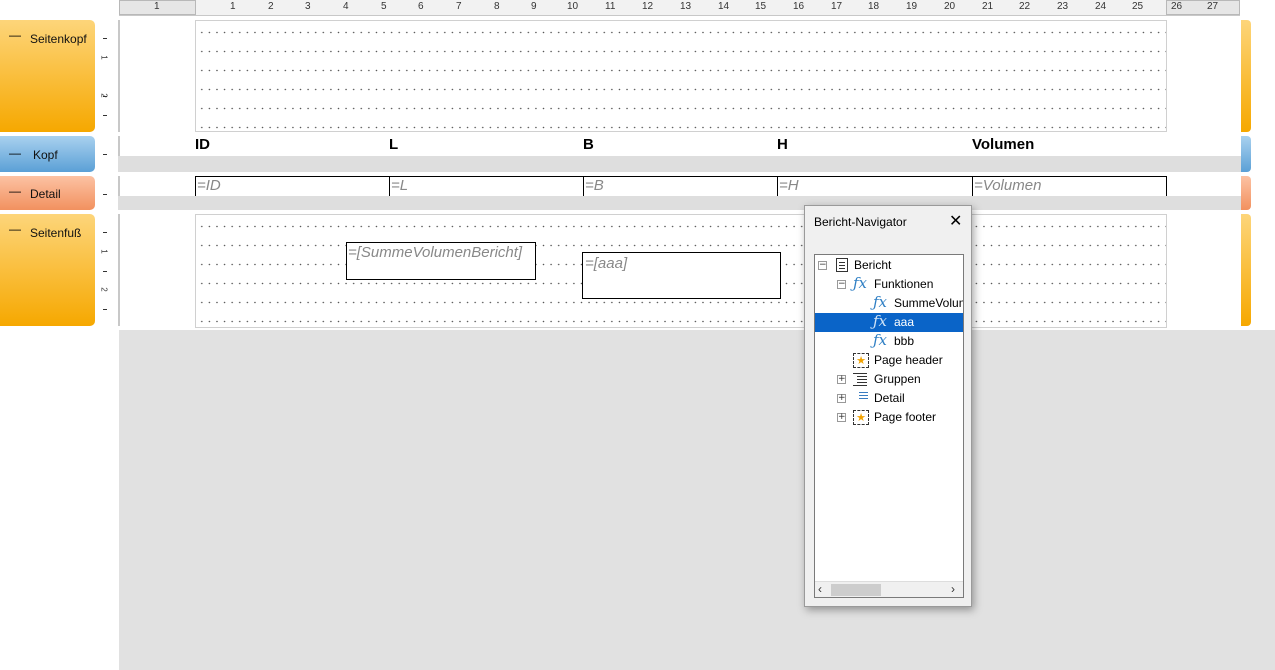  What do you see at coordinates (202, 144) in the screenshot?
I see `column-header-id: ID` at bounding box center [202, 144].